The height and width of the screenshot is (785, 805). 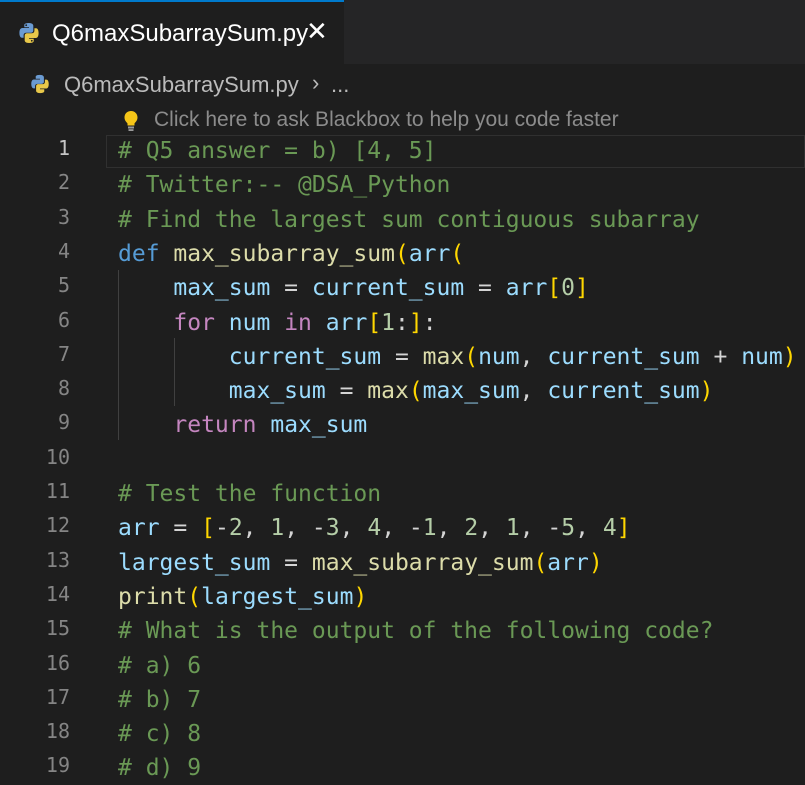 I want to click on tab-title: Q6maxSubarraySum.py, so click(x=180, y=33).